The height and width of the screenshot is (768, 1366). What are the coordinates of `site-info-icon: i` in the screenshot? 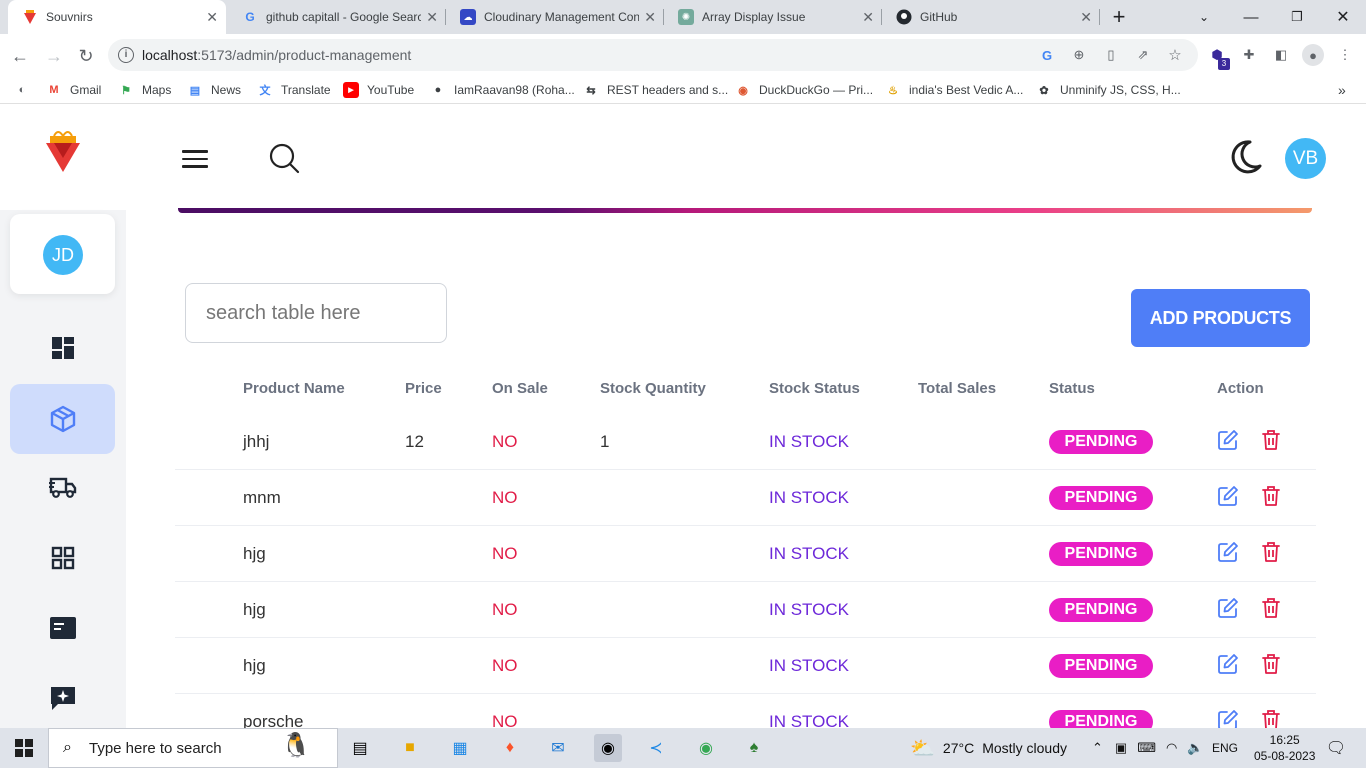 It's located at (126, 55).